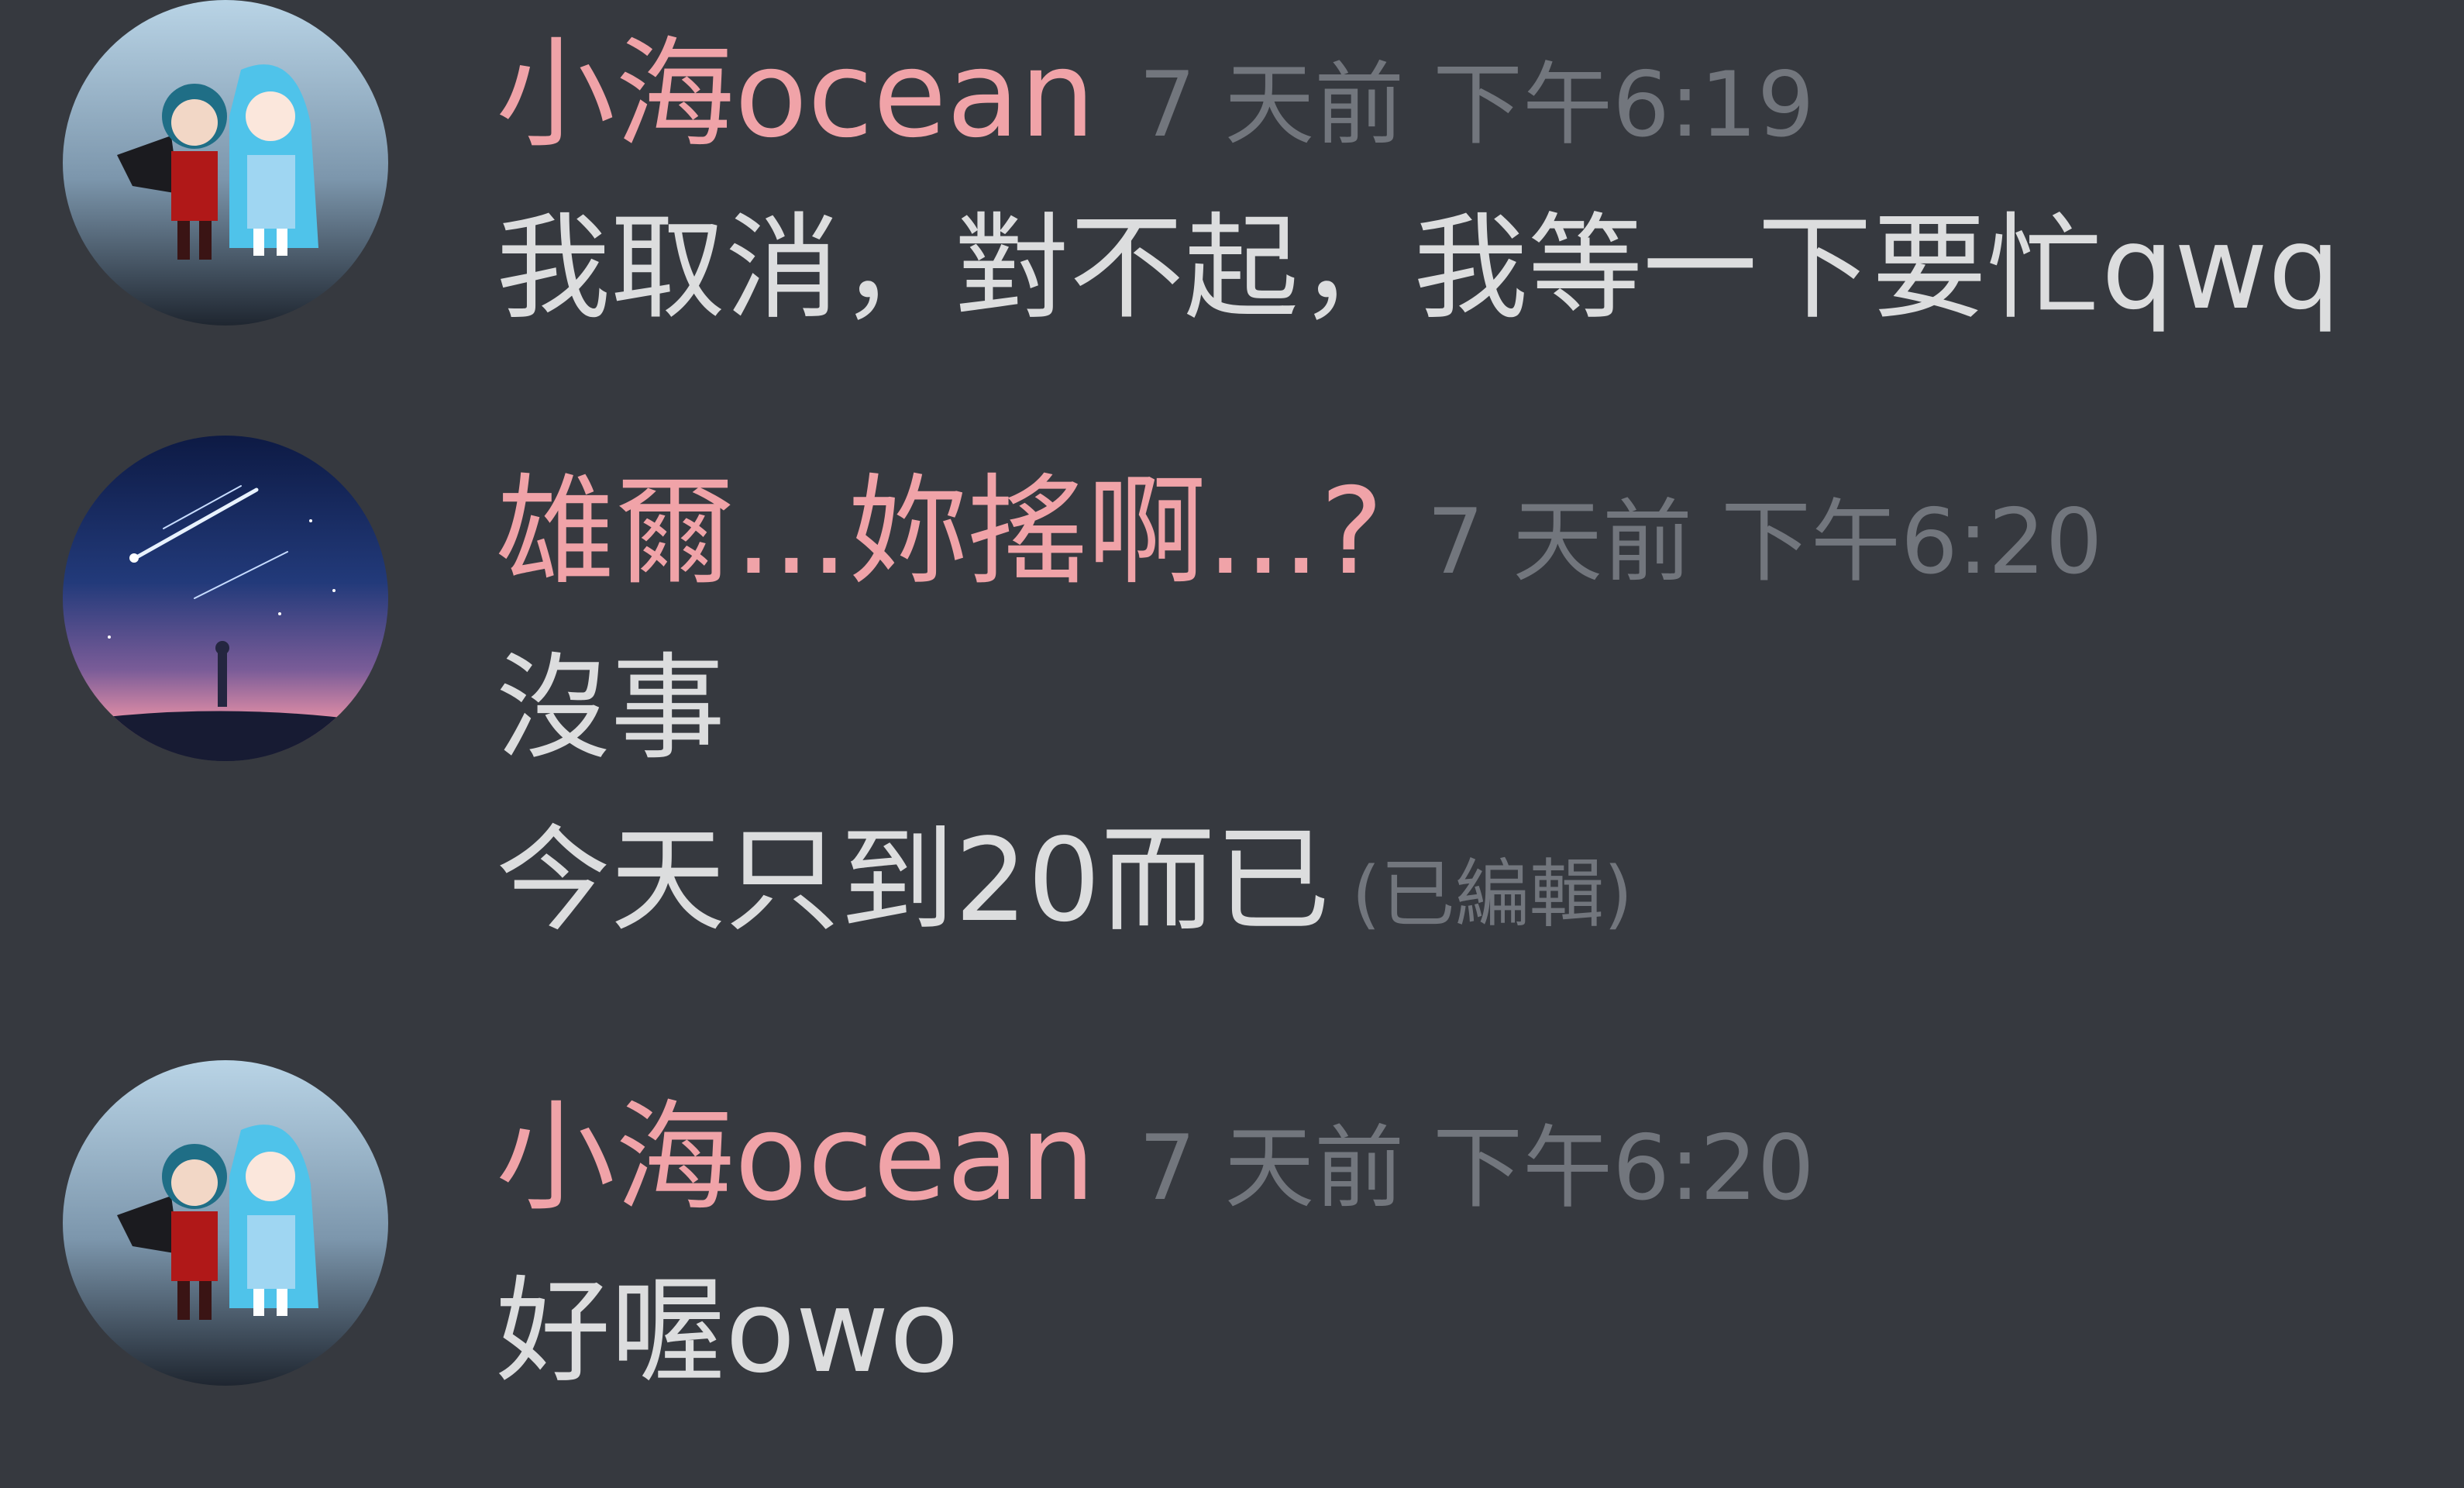  I want to click on edited-label: (已編輯), so click(1492, 895).